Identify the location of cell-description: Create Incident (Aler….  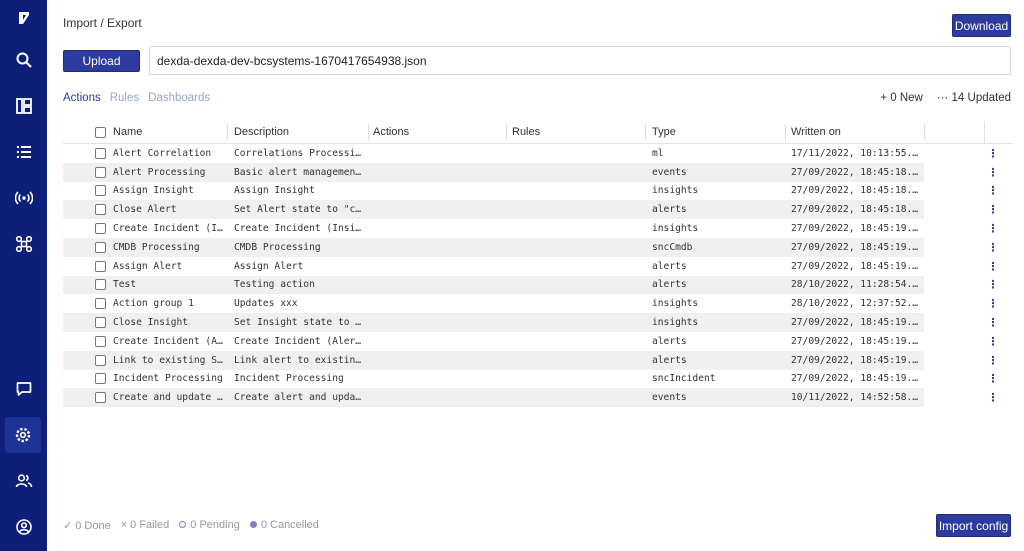
(298, 341).